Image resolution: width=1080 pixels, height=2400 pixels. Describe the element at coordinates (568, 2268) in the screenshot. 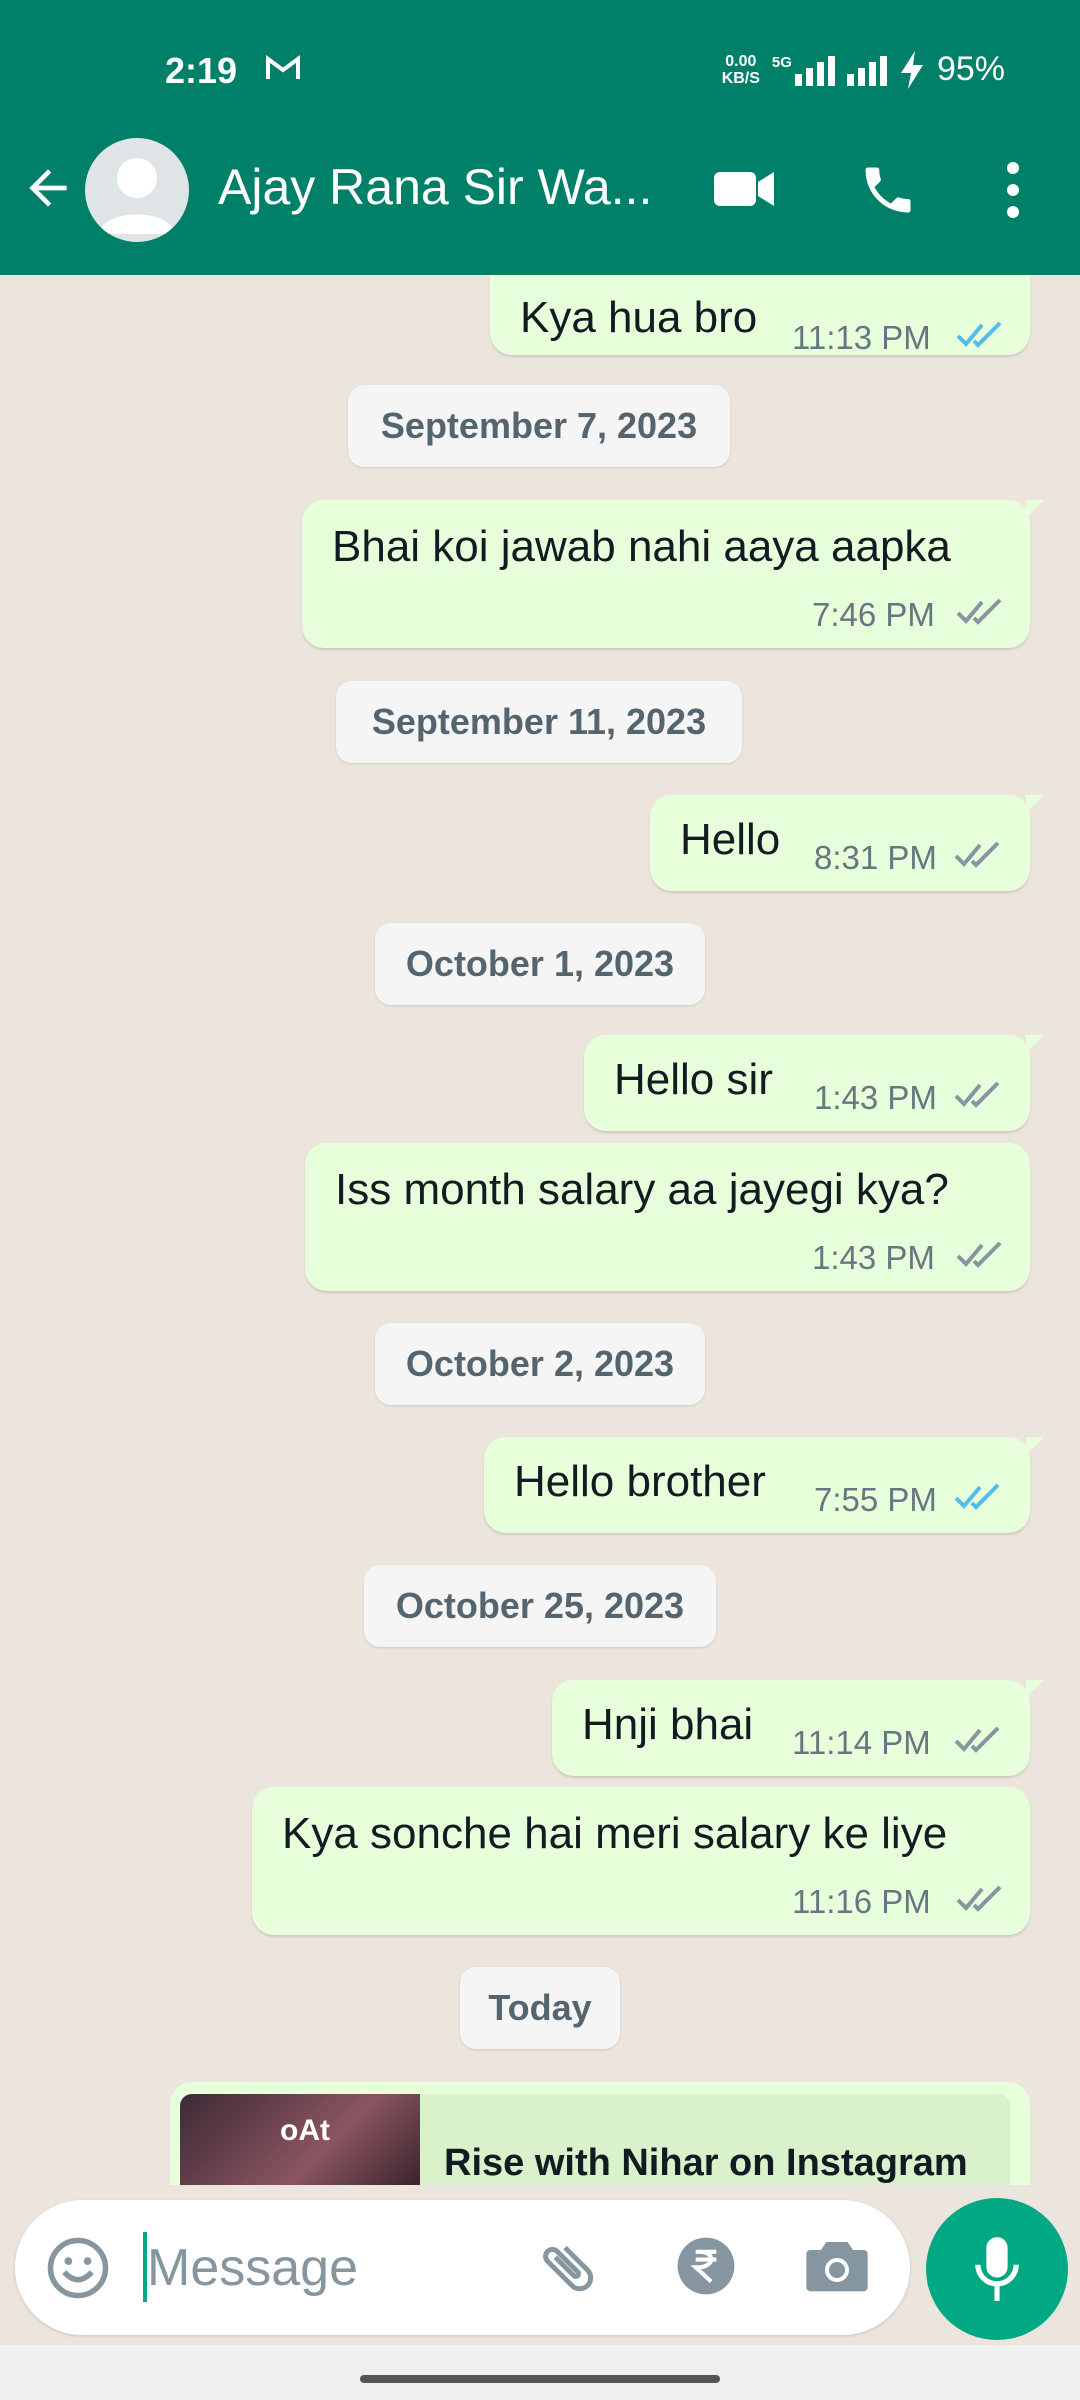

I see `attach-icon` at that location.